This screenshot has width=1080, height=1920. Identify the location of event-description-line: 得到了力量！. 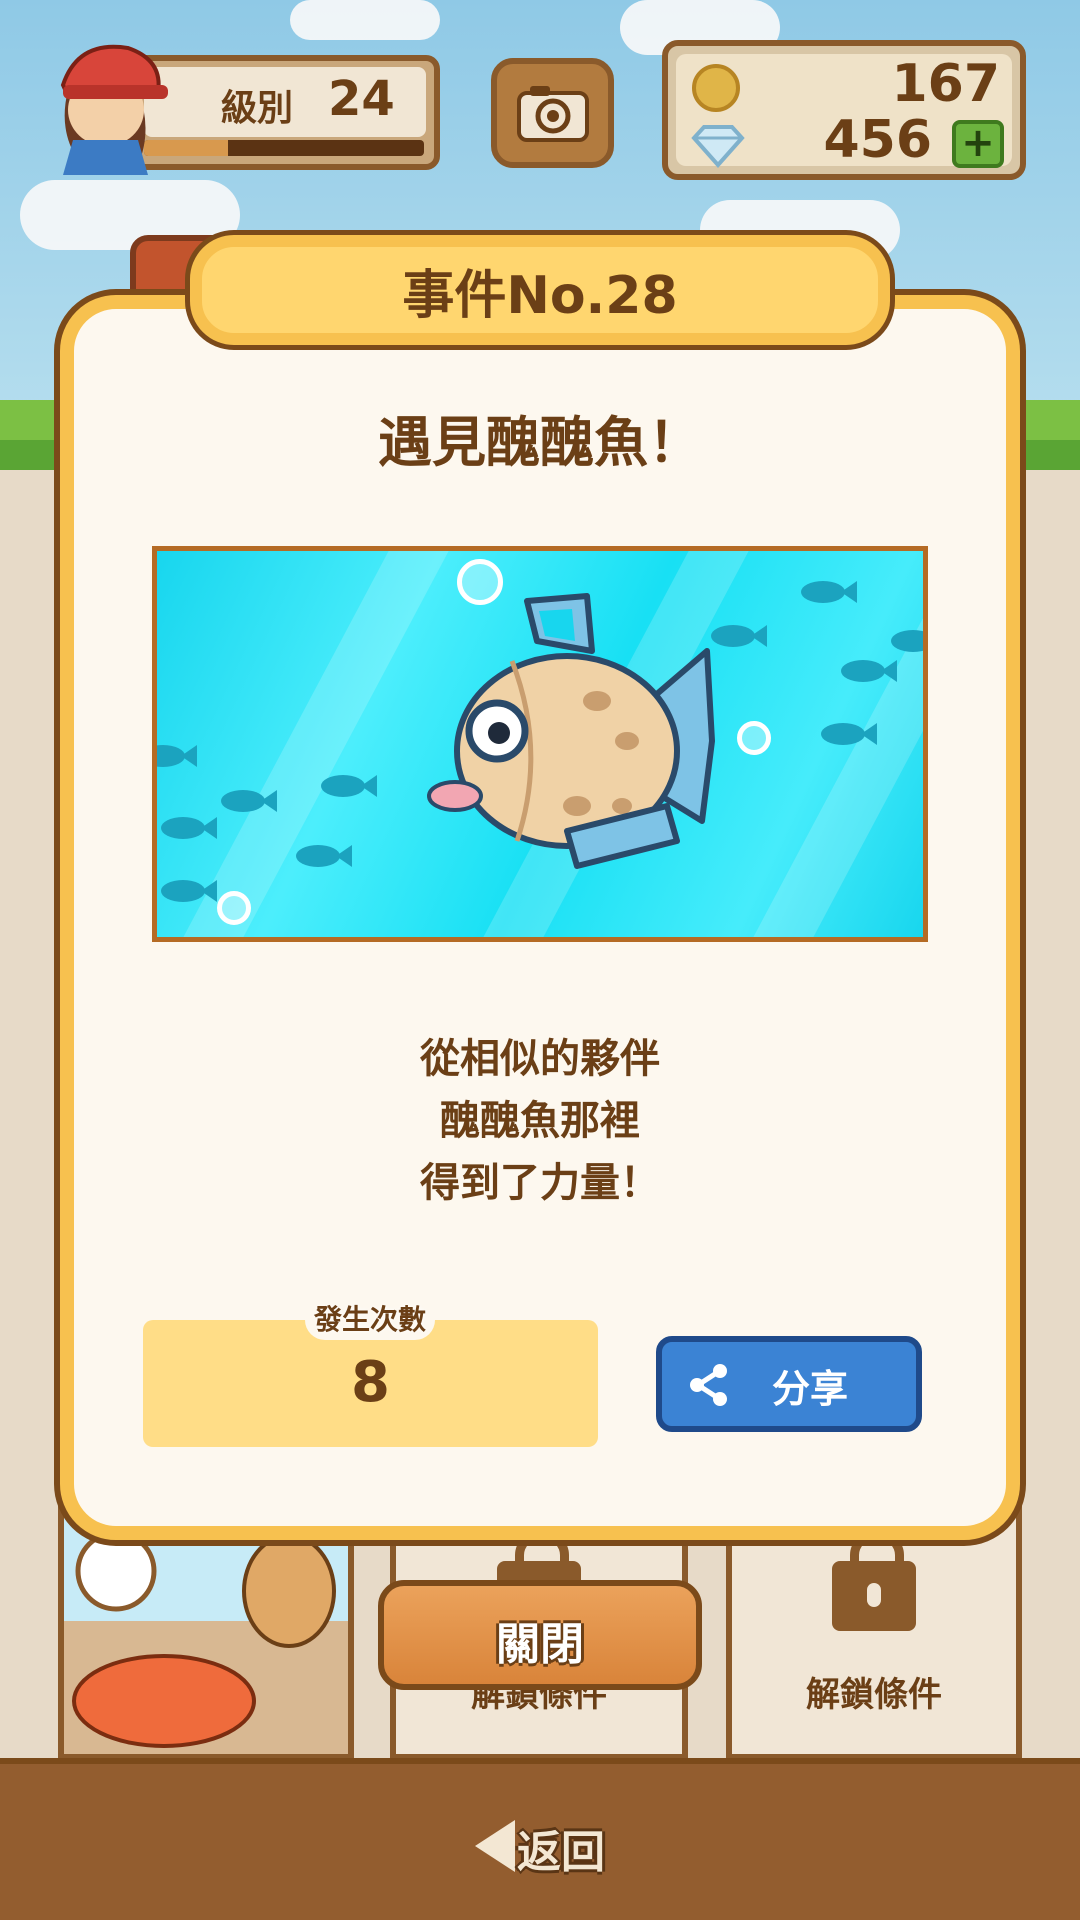
(540, 1183).